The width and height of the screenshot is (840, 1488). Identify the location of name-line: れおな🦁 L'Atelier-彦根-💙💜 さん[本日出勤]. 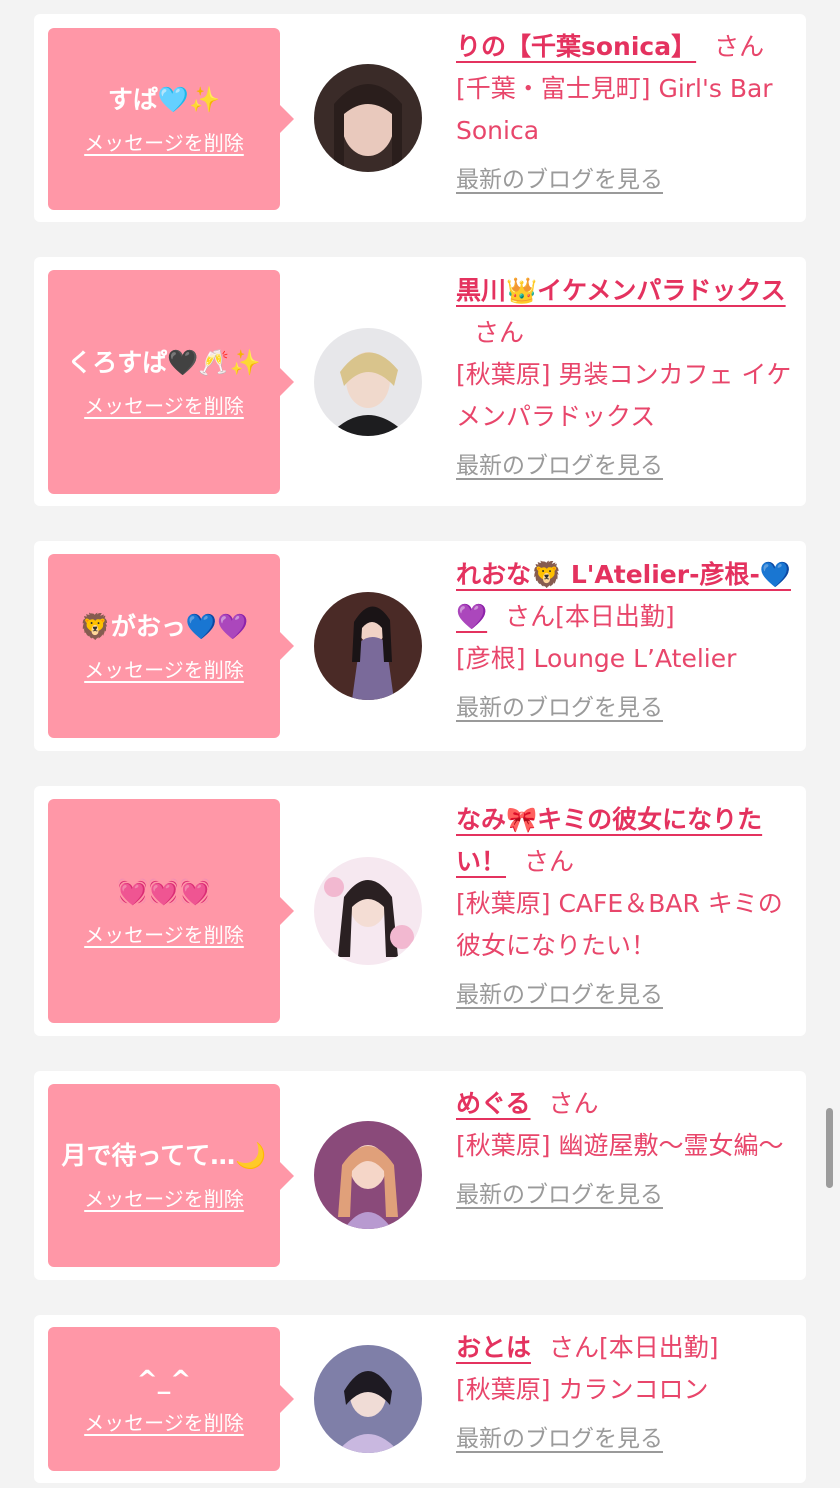
(625, 596).